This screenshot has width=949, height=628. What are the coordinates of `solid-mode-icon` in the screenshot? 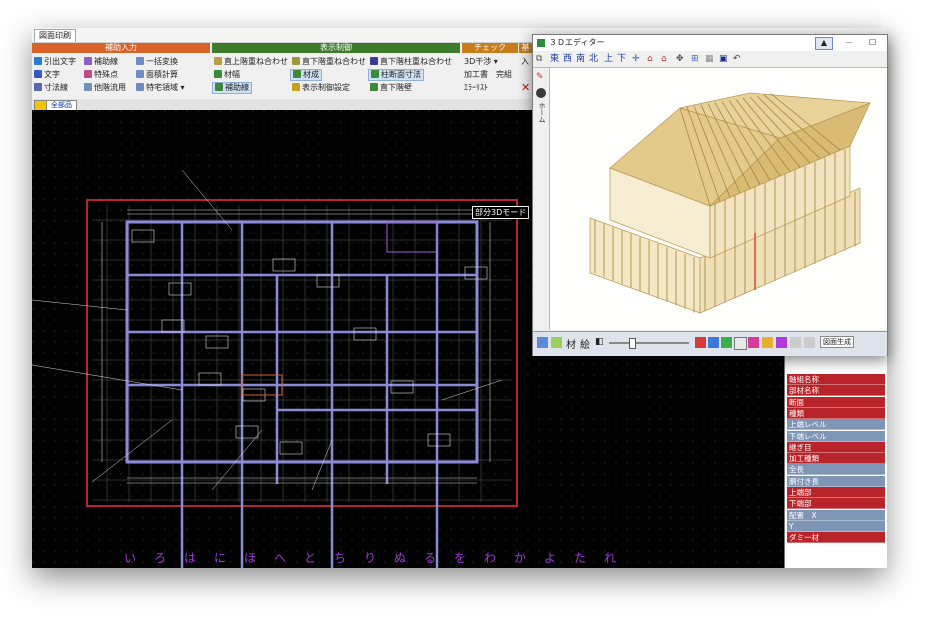 It's located at (556, 342).